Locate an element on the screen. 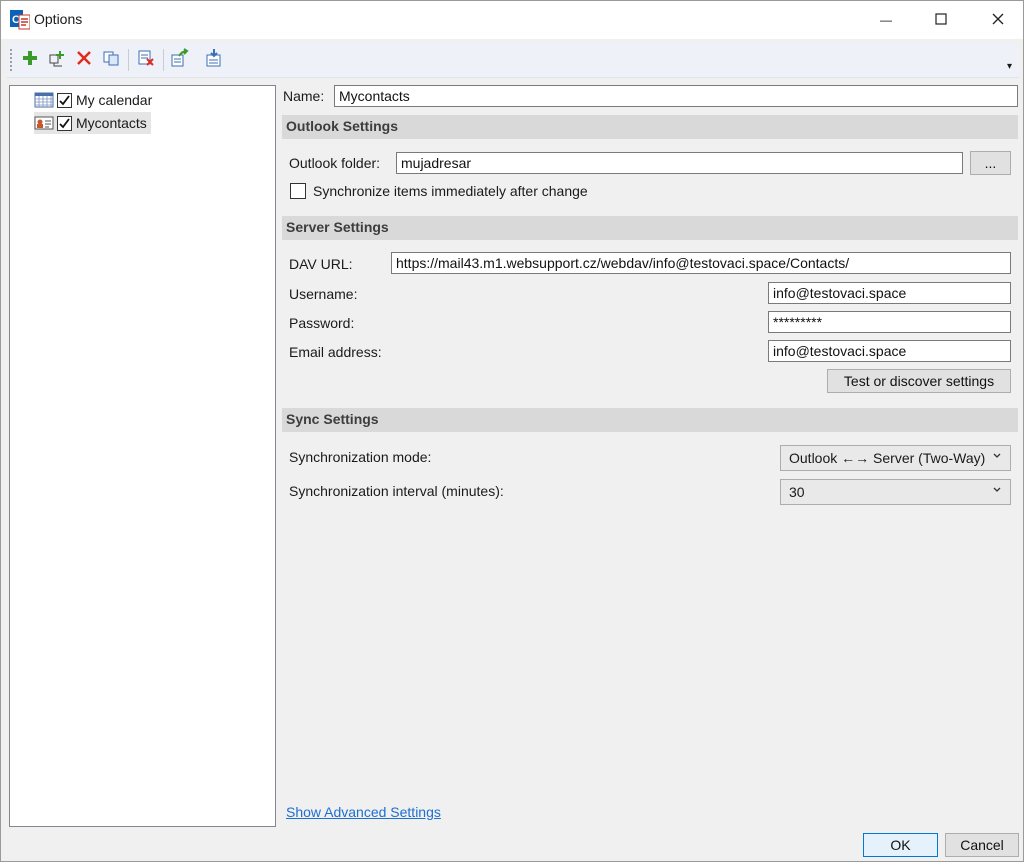 This screenshot has width=1024, height=862. test-discover-settings-button: Test or discover settings is located at coordinates (919, 381).